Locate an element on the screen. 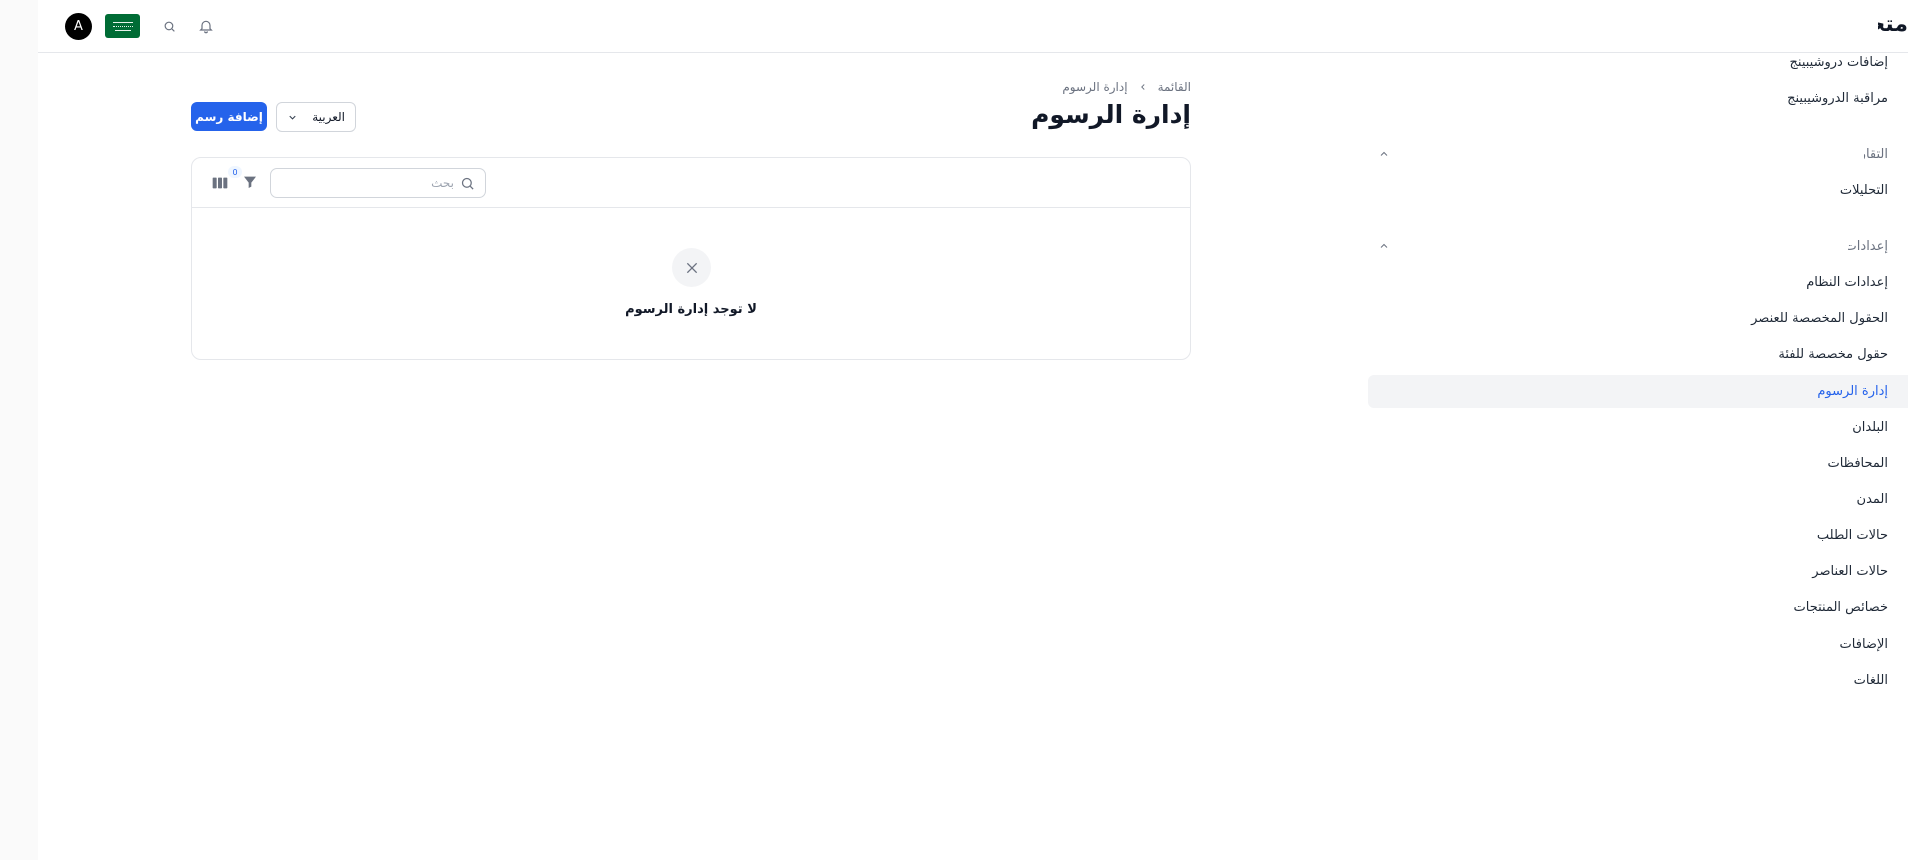  table-toolbar: 0 is located at coordinates (691, 183).